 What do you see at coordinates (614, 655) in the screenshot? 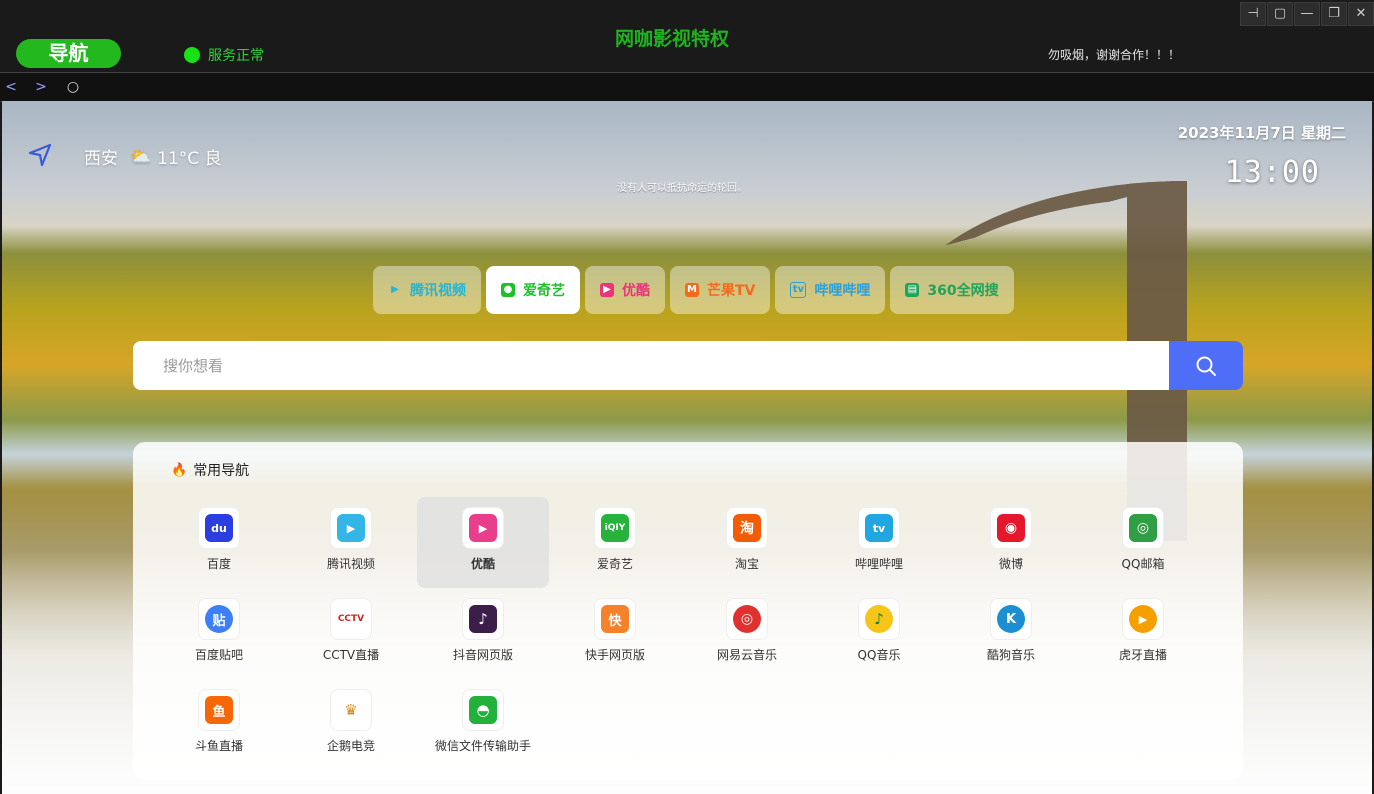
I see `nav-item-label: 快手网页版` at bounding box center [614, 655].